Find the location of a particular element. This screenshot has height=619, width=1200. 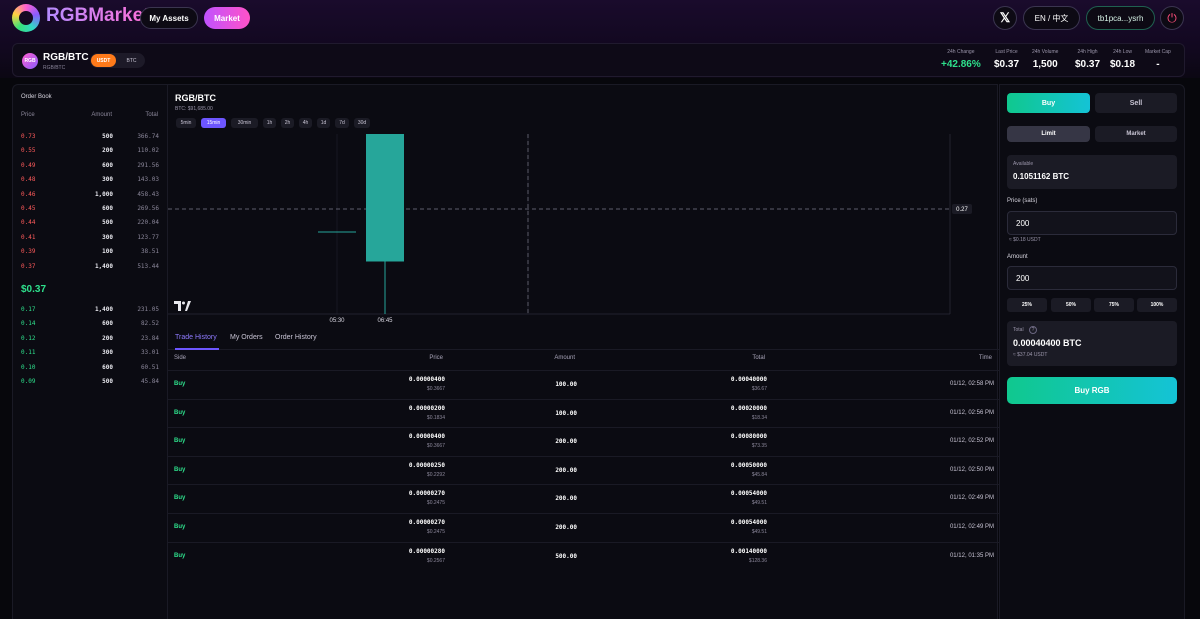

timeframe-30d-button: 30d is located at coordinates (362, 123).